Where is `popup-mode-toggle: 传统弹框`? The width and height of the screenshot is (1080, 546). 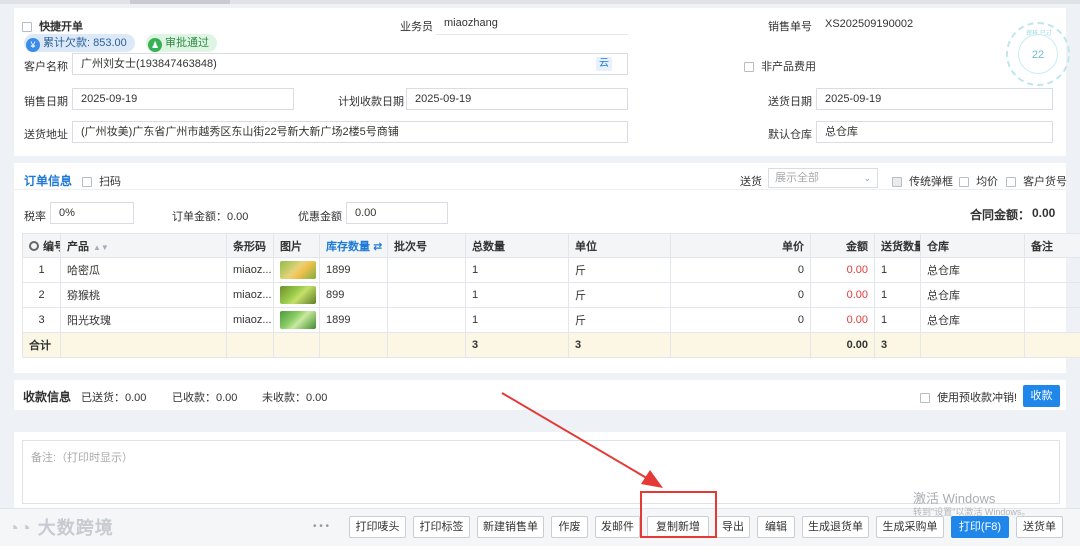
popup-mode-toggle: 传统弹框 is located at coordinates (922, 181).